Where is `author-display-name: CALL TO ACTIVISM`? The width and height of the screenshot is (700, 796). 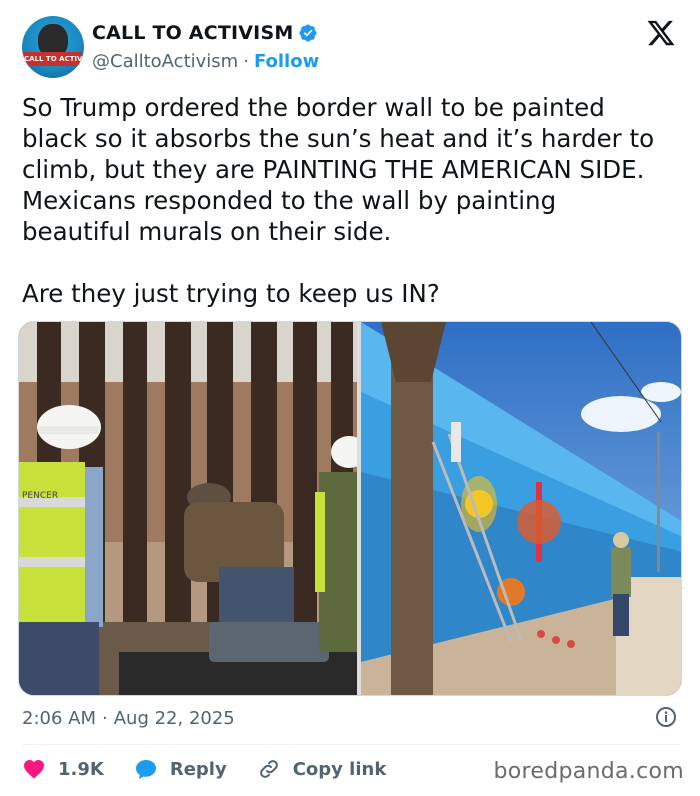 author-display-name: CALL TO ACTIVISM is located at coordinates (192, 33).